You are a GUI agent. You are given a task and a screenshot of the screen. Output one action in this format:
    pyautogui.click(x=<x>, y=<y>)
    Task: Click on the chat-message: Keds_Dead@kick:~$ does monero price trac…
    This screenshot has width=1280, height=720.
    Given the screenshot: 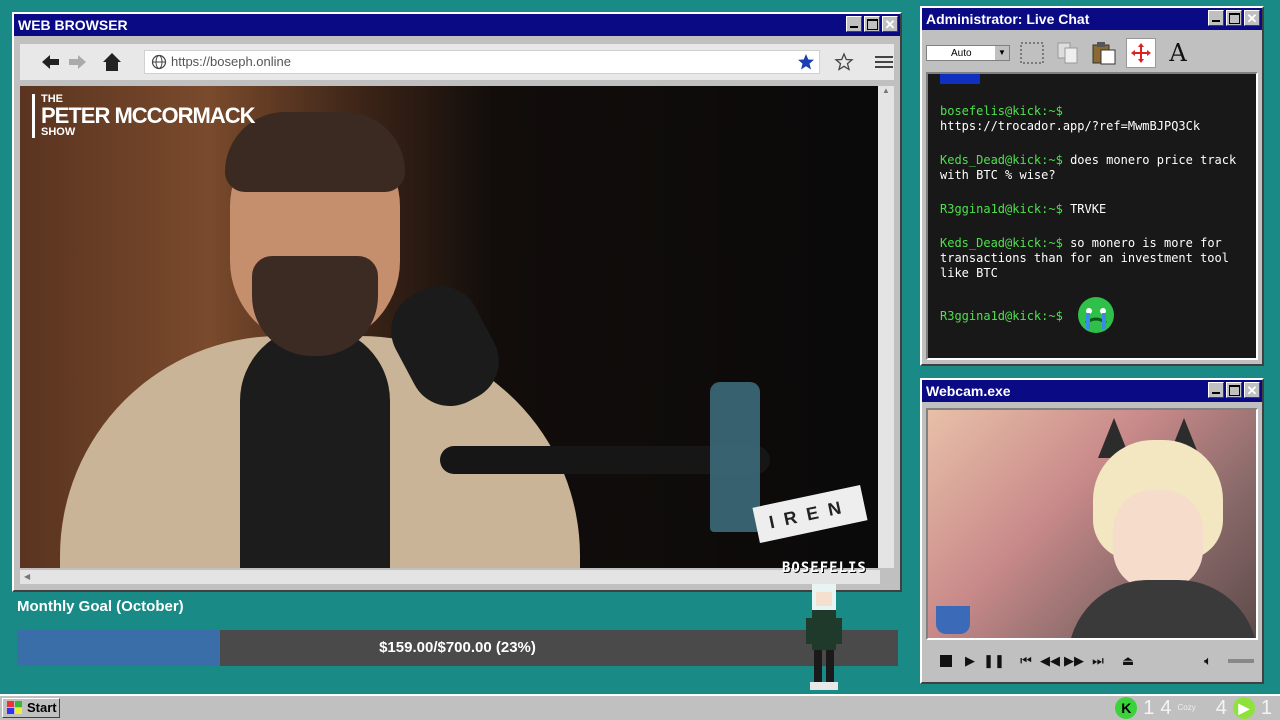 What is the action you would take?
    pyautogui.click(x=1090, y=168)
    